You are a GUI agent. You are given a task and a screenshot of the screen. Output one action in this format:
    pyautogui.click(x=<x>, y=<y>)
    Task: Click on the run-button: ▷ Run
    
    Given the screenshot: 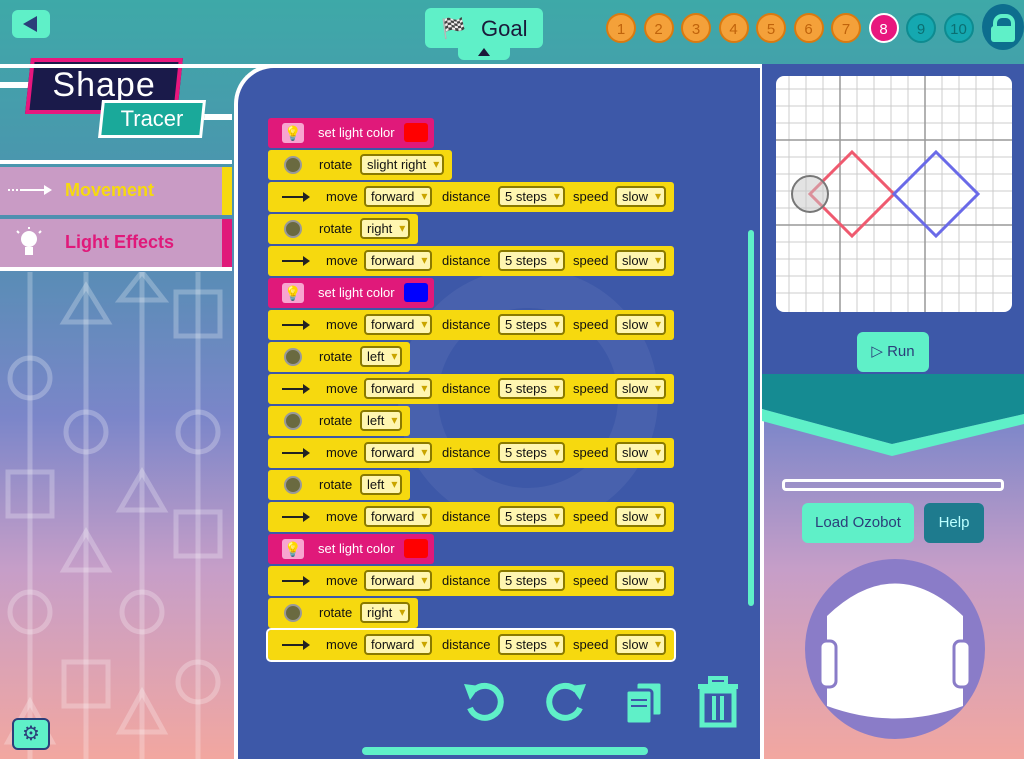 What is the action you would take?
    pyautogui.click(x=893, y=352)
    